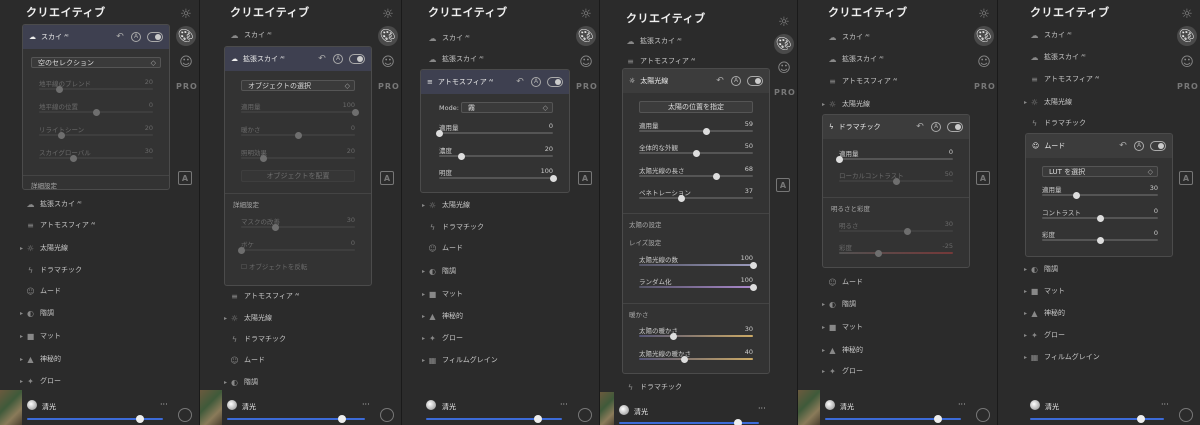  I want to click on flip-object-checkbox: ☐ オブジェクトを反転, so click(274, 266).